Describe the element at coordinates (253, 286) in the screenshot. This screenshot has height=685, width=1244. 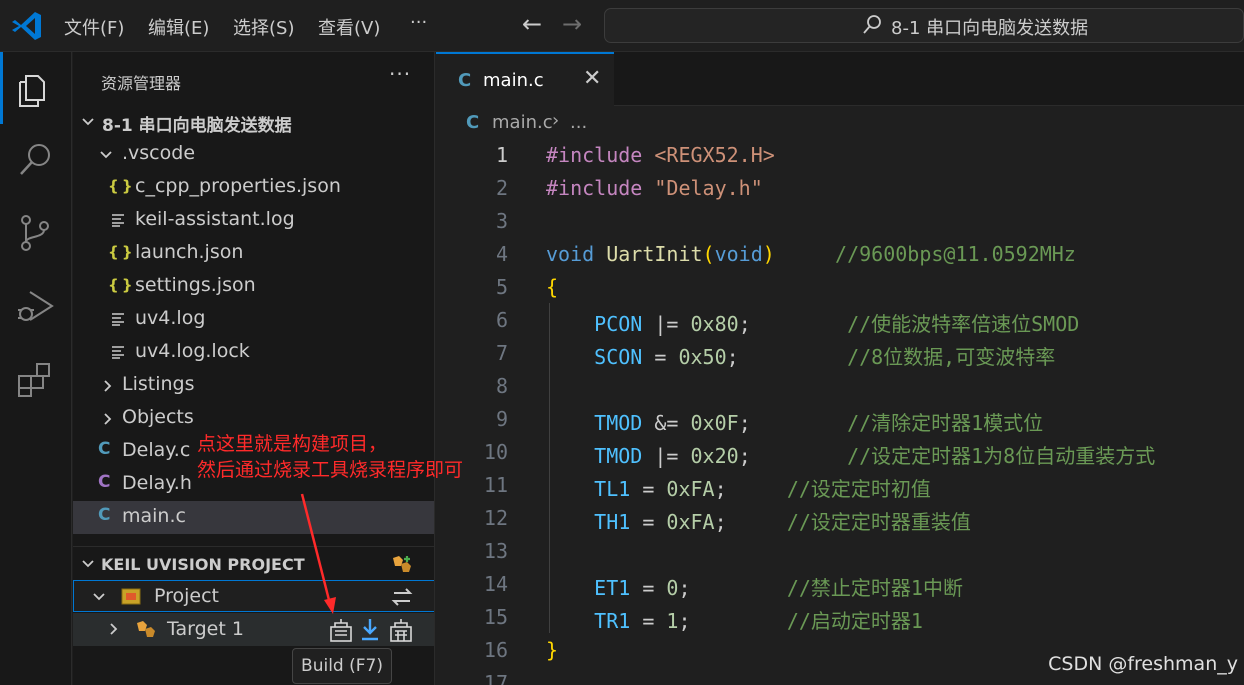
I see `tree-file-settings-json: { } settings.json` at that location.